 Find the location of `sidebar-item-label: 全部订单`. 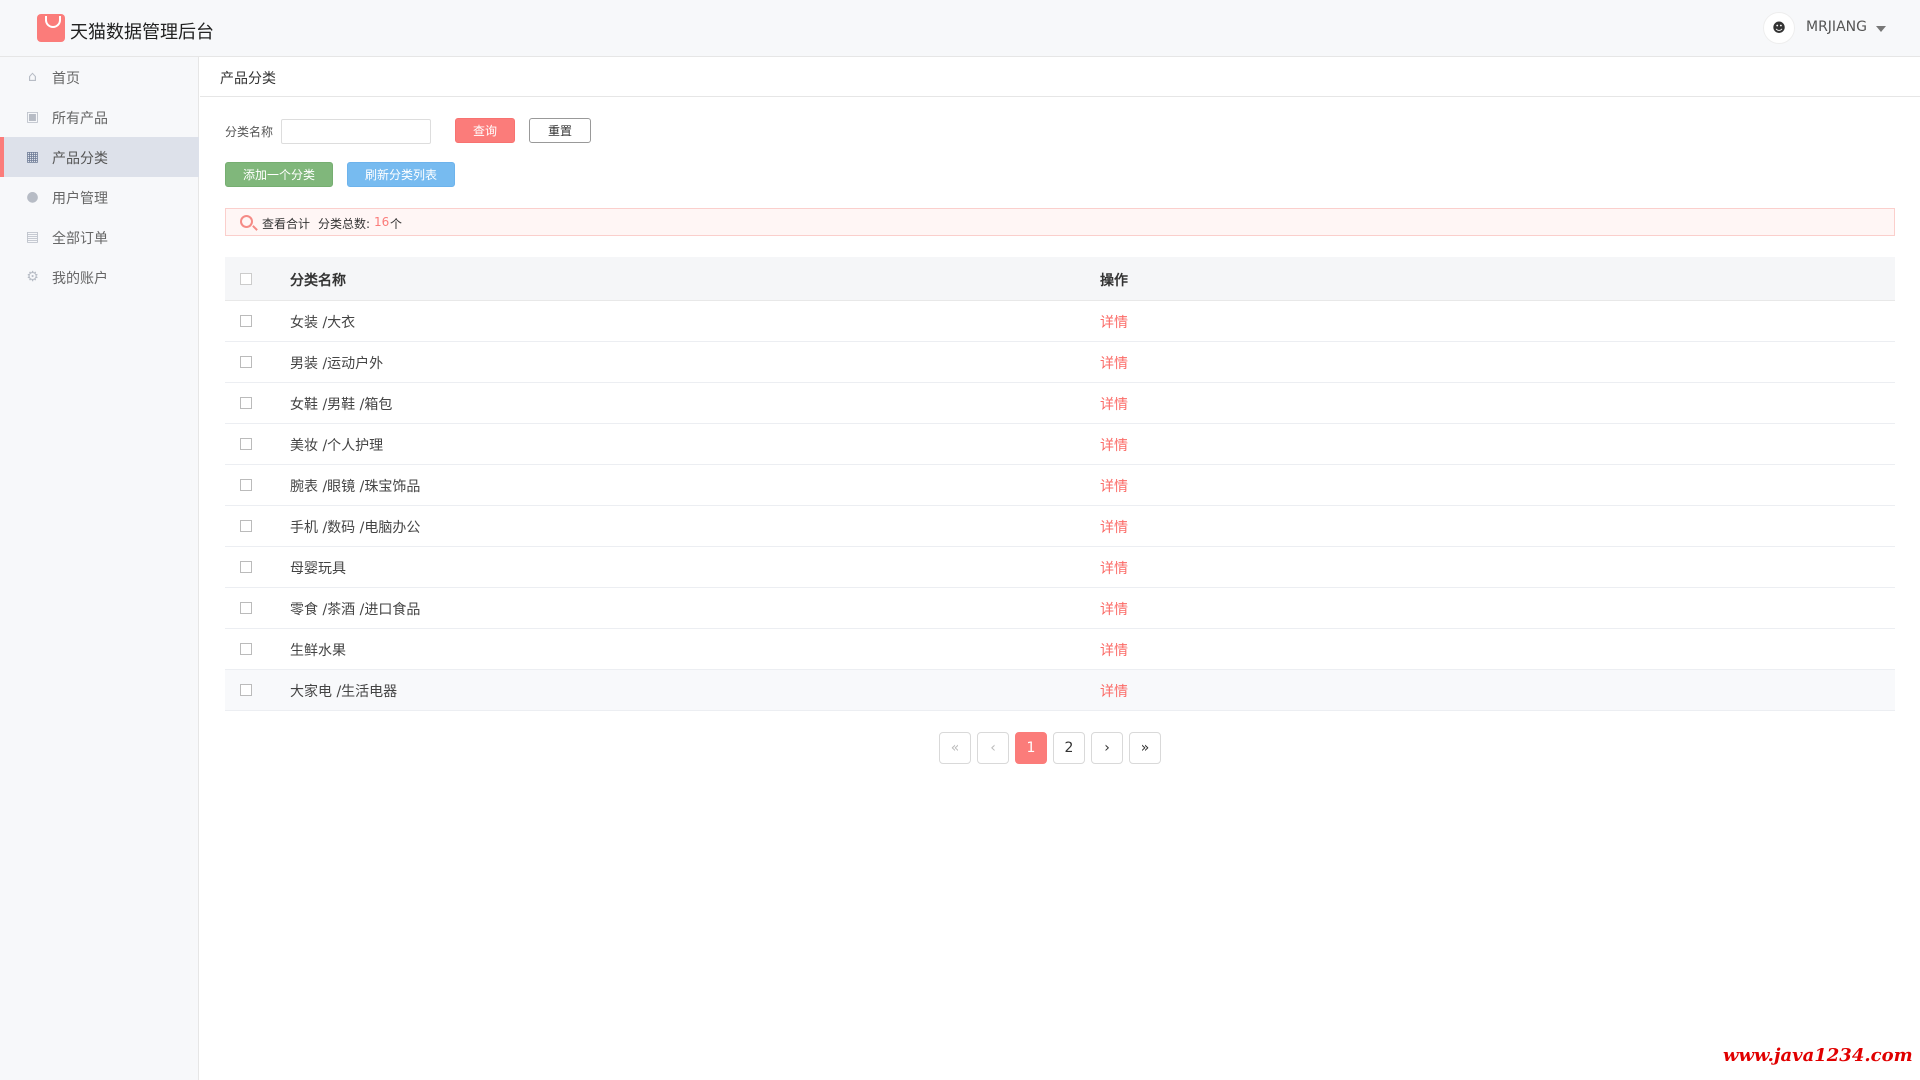

sidebar-item-label: 全部订单 is located at coordinates (80, 239).